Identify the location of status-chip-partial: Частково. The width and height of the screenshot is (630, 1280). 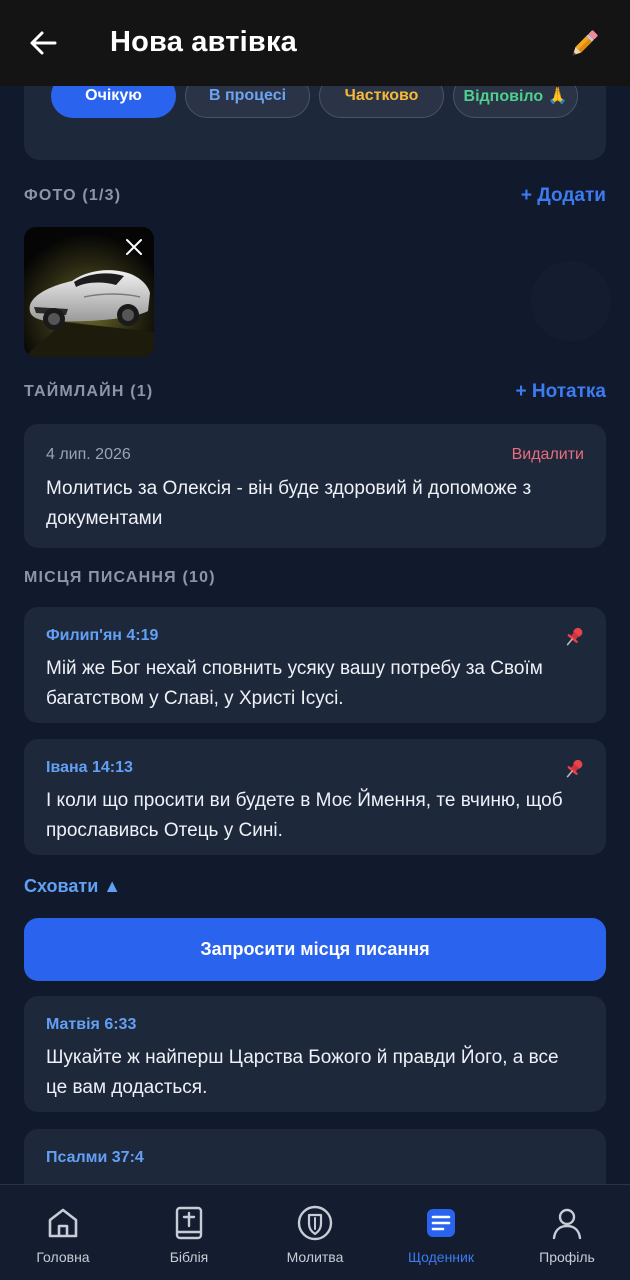
(381, 102).